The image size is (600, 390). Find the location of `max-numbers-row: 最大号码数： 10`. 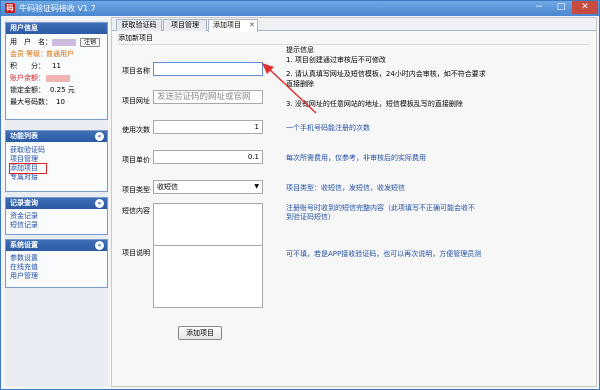

max-numbers-row: 最大号码数： 10 is located at coordinates (56, 102).